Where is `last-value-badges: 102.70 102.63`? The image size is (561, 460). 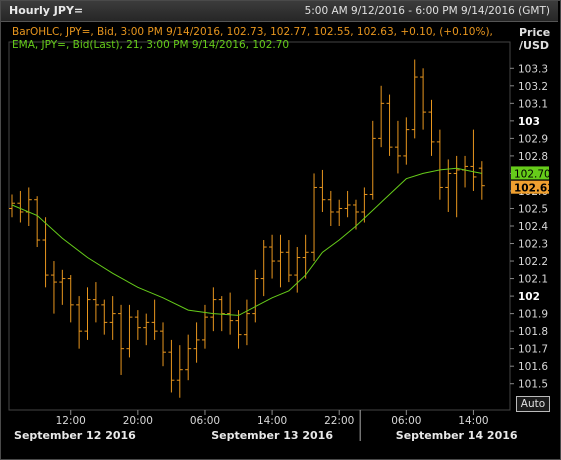 last-value-badges: 102.70 102.63 is located at coordinates (533, 180).